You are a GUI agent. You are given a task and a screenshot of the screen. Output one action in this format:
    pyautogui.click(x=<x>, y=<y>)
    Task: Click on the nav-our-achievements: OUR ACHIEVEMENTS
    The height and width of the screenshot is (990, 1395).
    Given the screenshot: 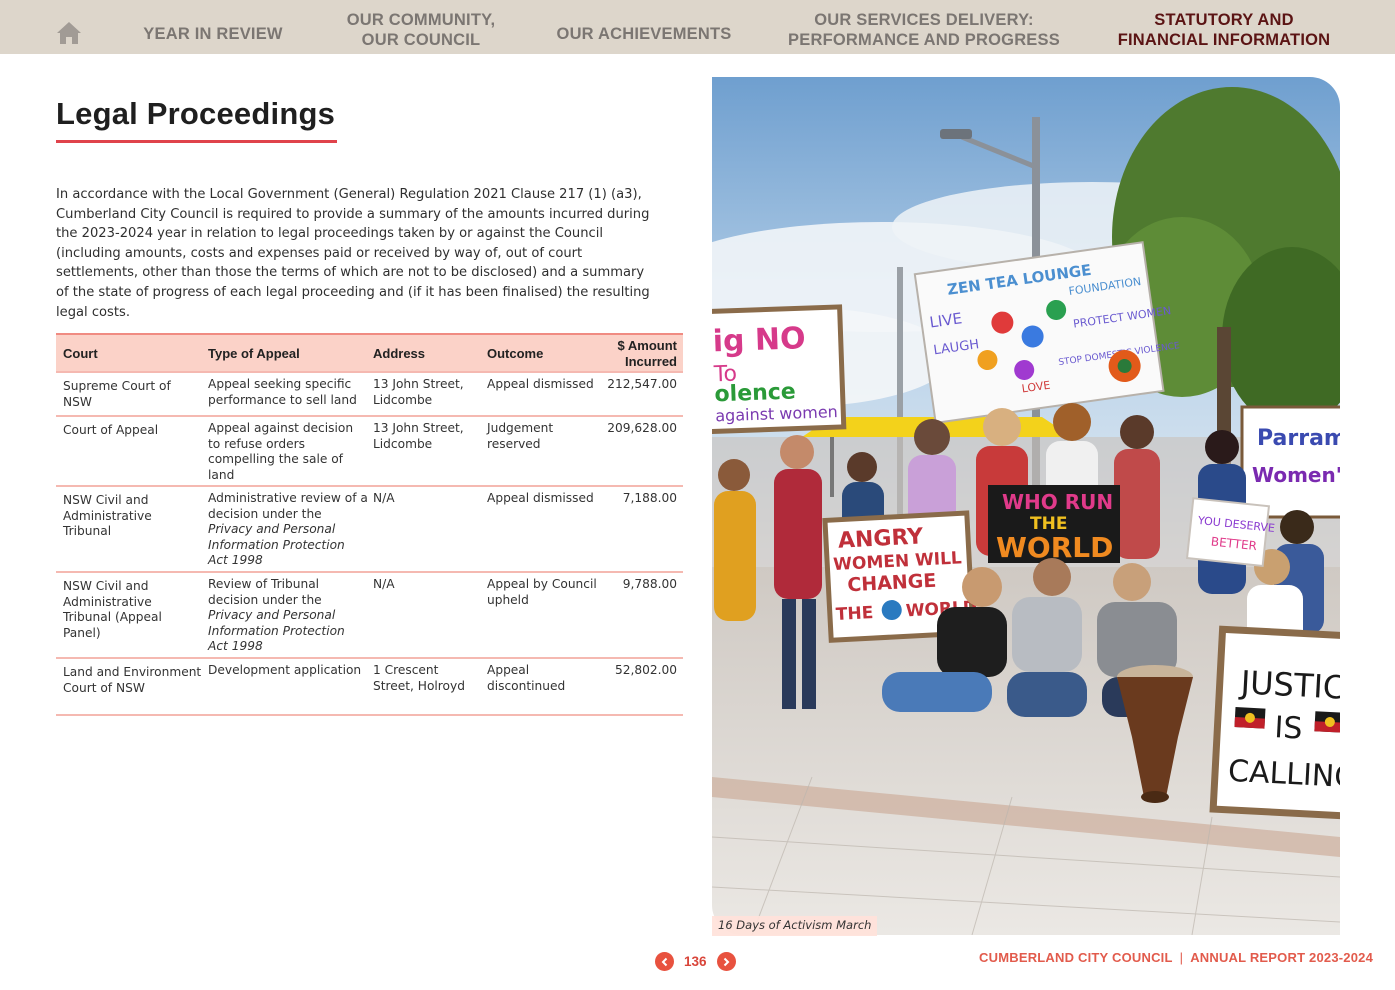 What is the action you would take?
    pyautogui.click(x=644, y=27)
    